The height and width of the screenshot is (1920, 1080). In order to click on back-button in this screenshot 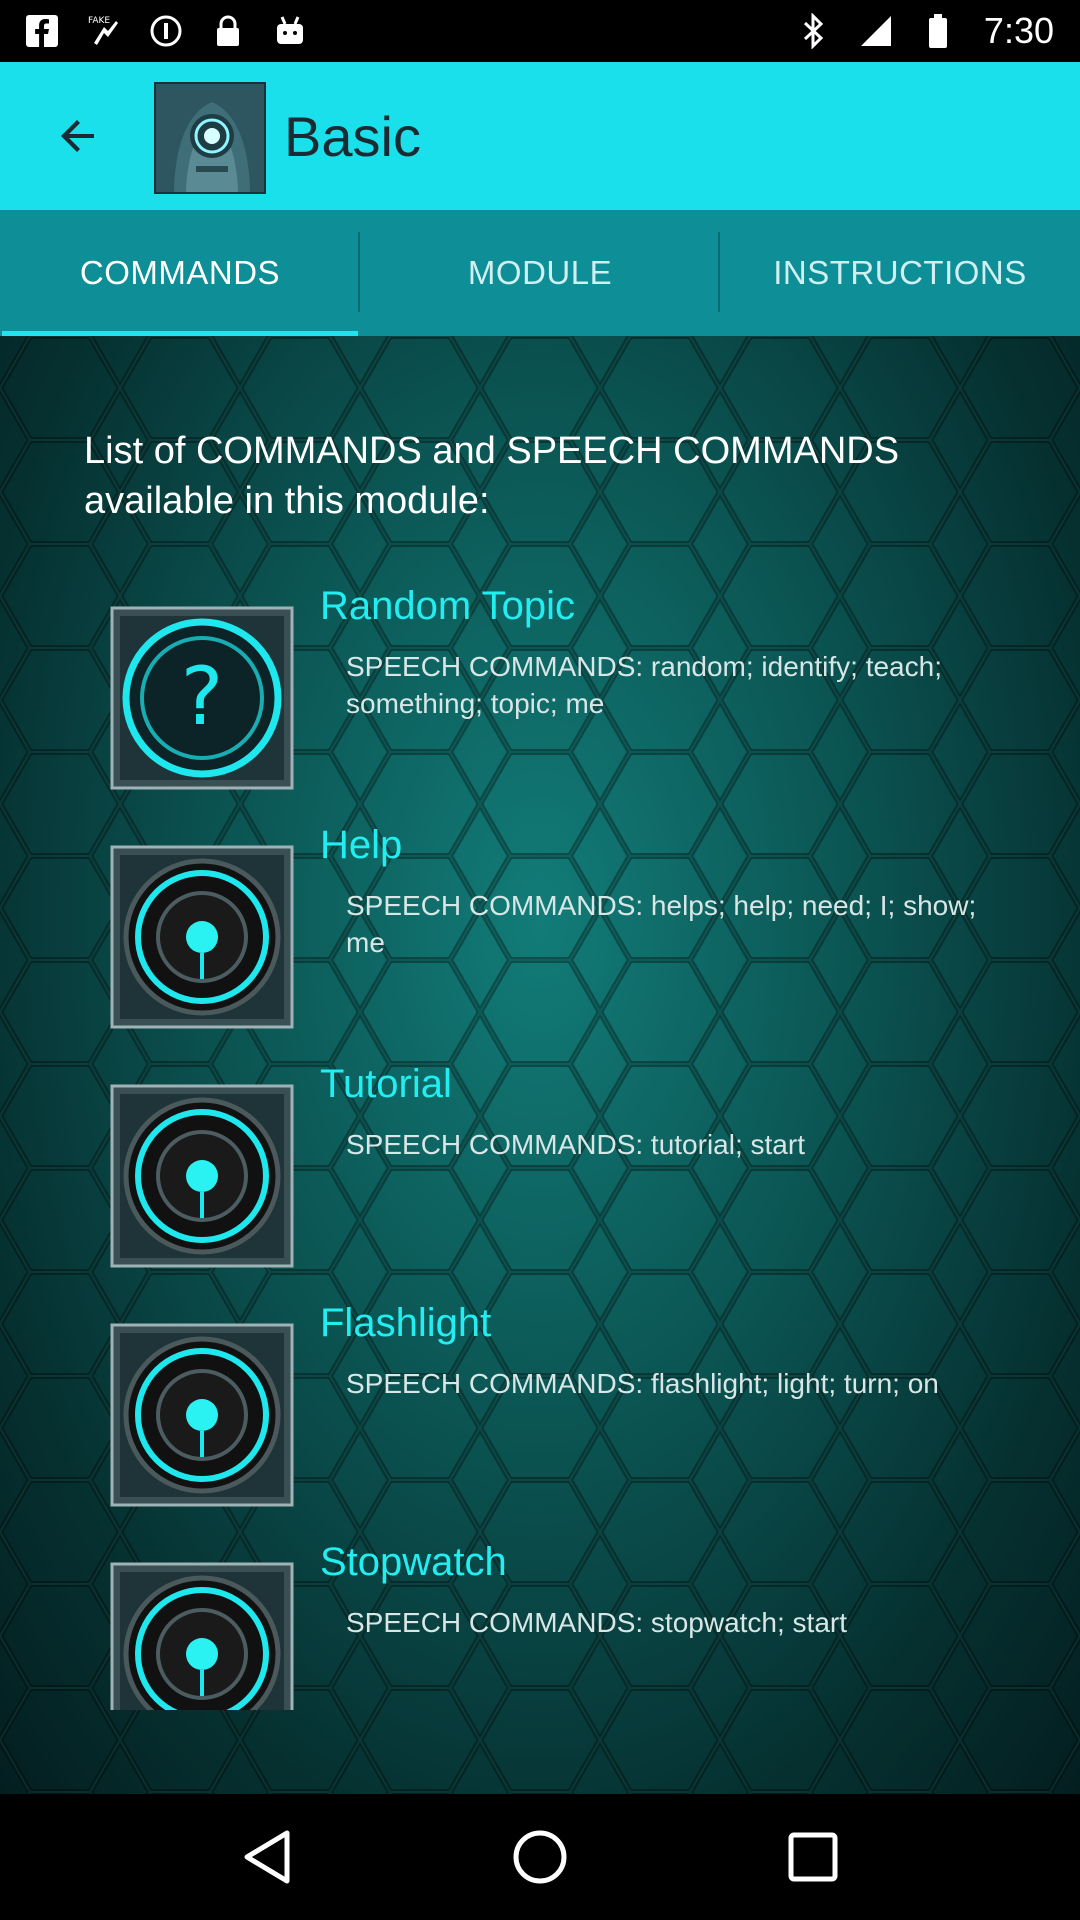, I will do `click(78, 136)`.